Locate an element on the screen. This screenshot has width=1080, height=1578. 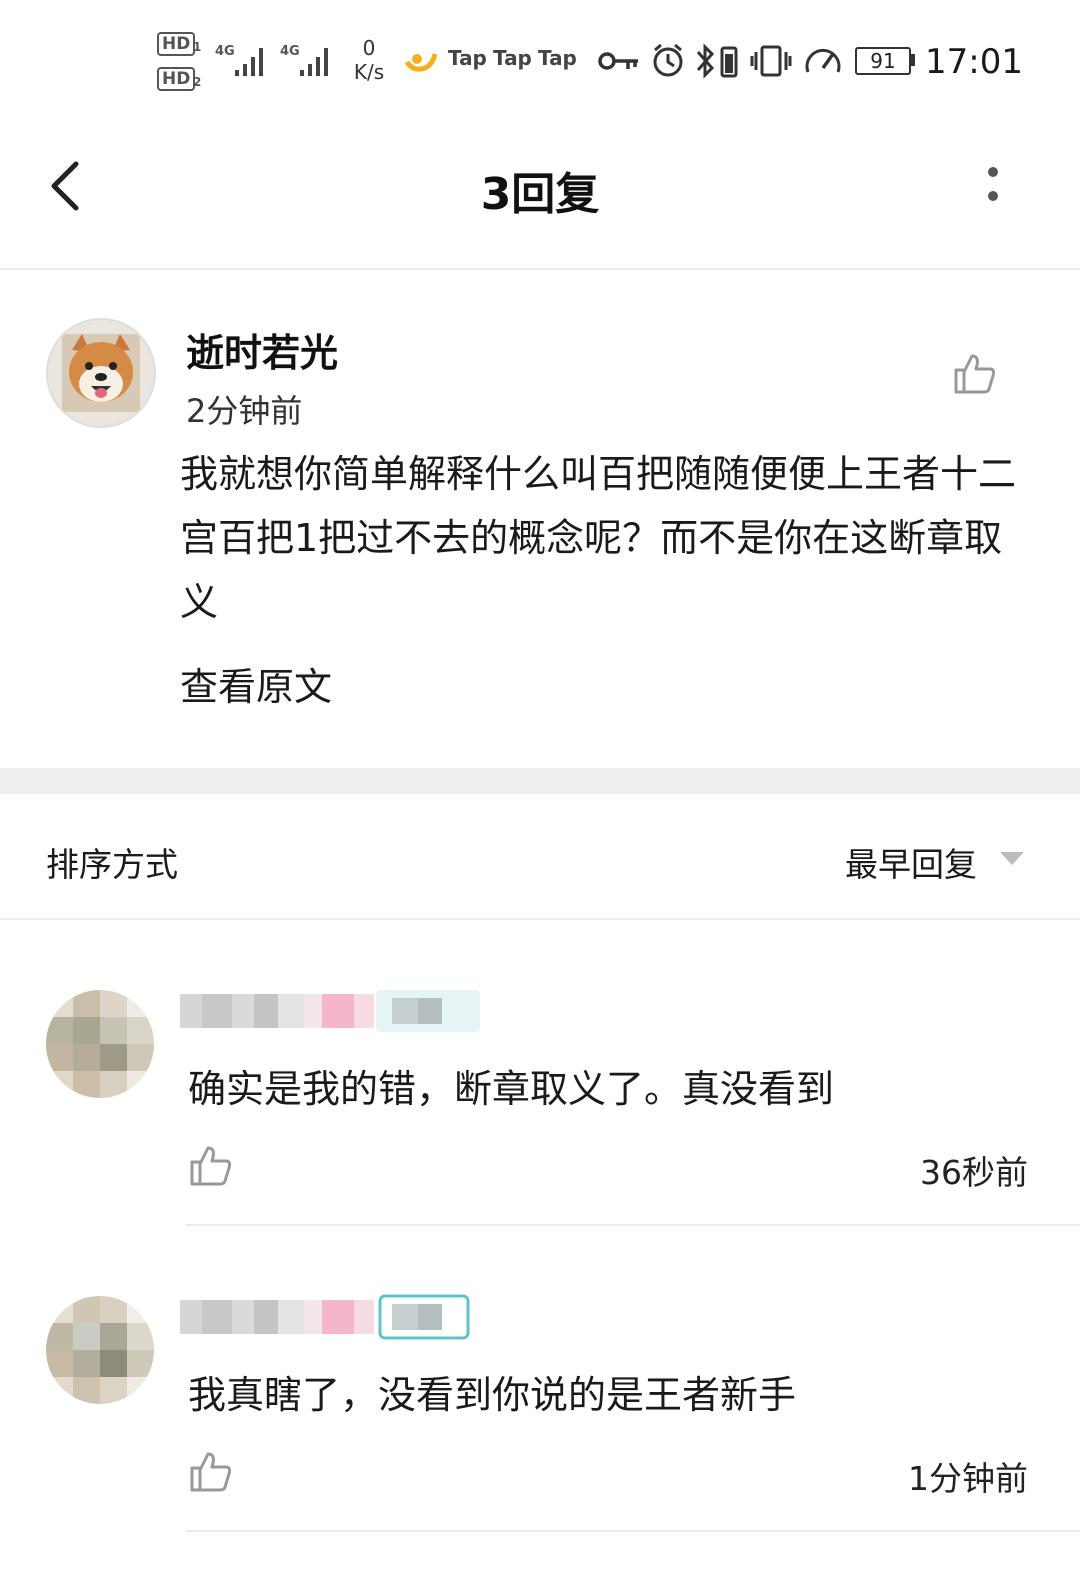
speedometer-icon is located at coordinates (823, 61).